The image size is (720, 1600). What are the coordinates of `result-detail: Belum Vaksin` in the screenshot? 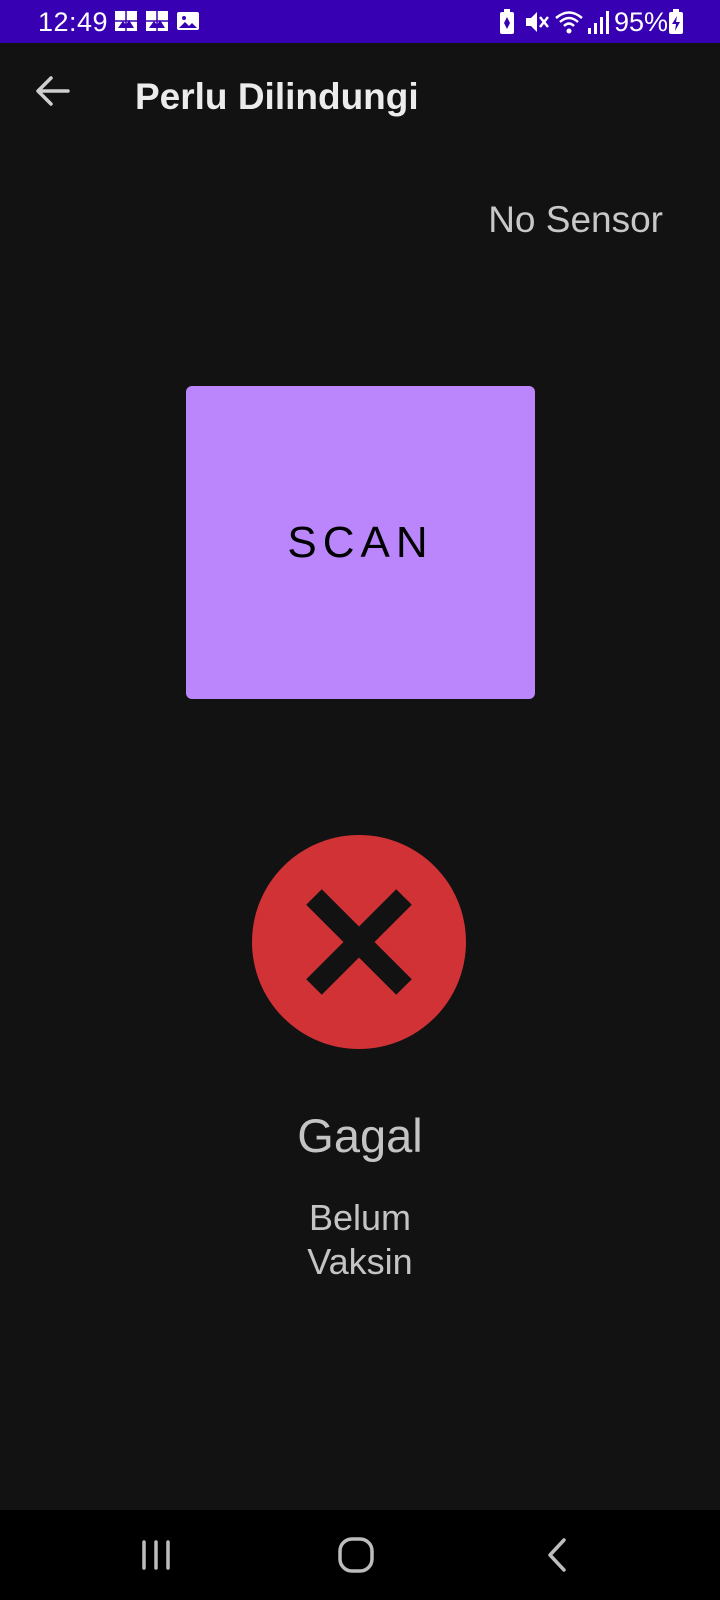 It's located at (360, 1240).